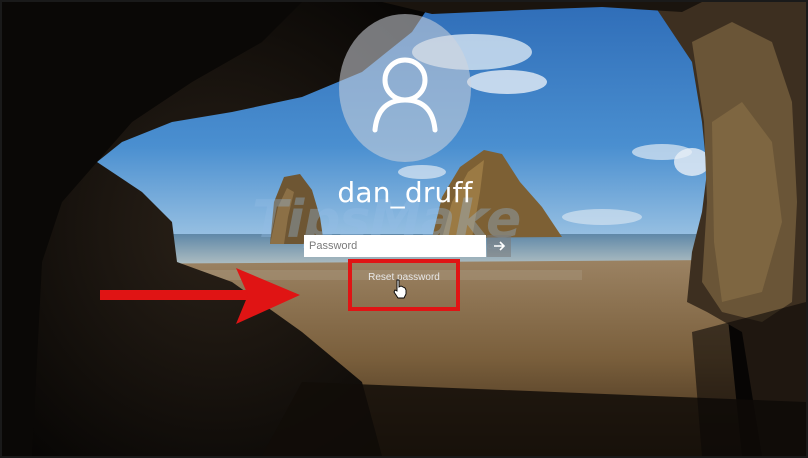 The width and height of the screenshot is (808, 458). Describe the element at coordinates (200, 296) in the screenshot. I see `right-arrow-icon` at that location.